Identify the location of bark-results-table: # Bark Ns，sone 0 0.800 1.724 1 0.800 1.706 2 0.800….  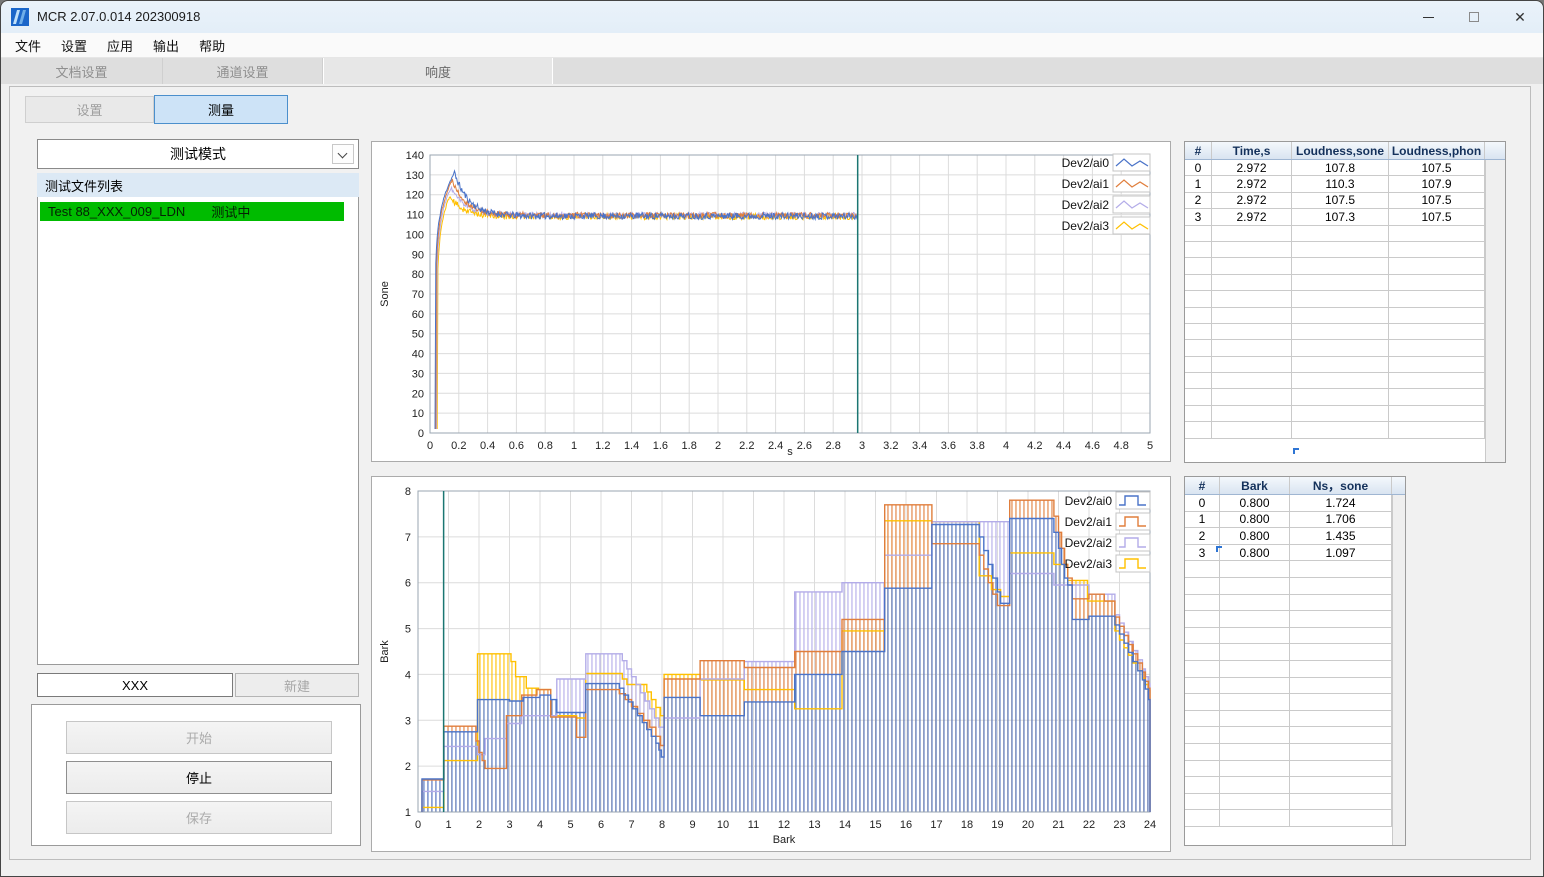
(1295, 661).